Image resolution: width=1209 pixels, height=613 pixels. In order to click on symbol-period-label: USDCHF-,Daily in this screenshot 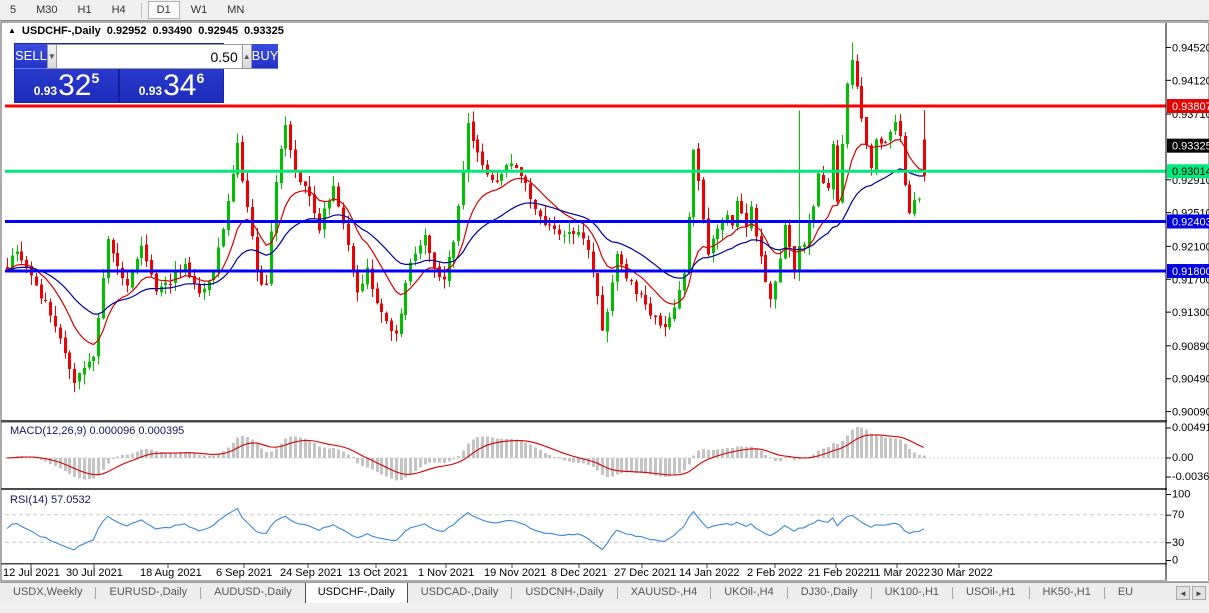, I will do `click(61, 31)`.